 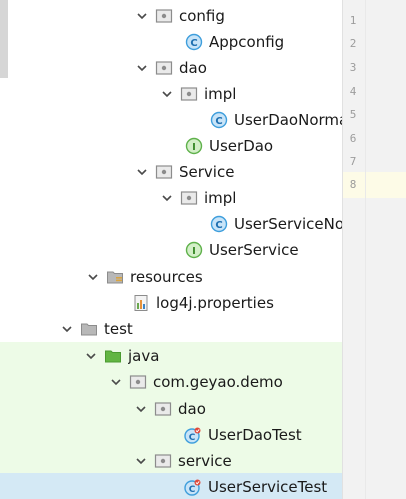 I want to click on line-number: 5, so click(x=353, y=114).